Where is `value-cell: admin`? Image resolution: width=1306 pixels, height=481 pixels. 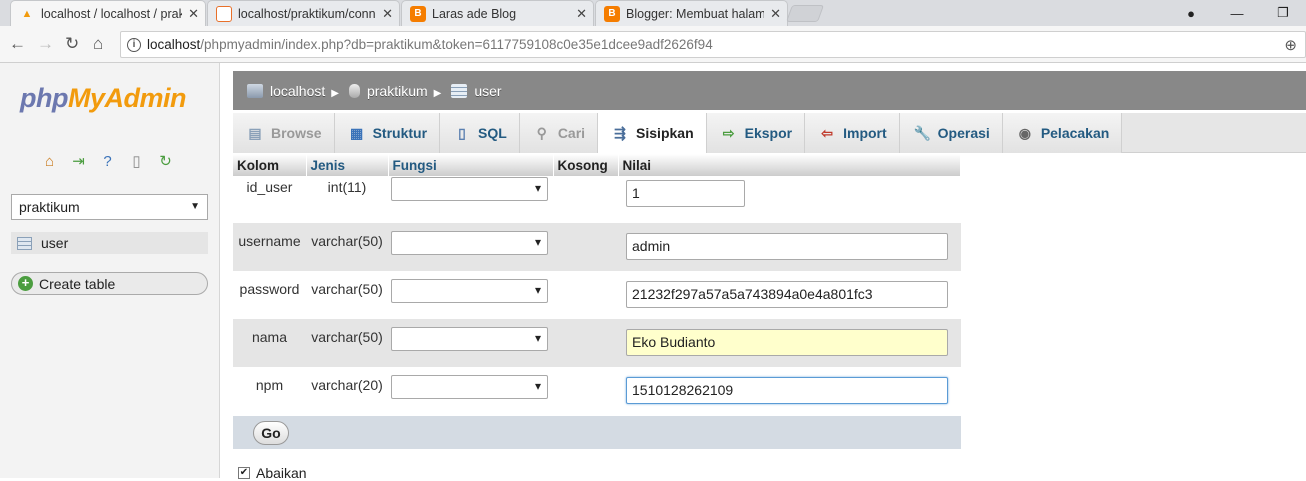
value-cell: admin is located at coordinates (789, 247).